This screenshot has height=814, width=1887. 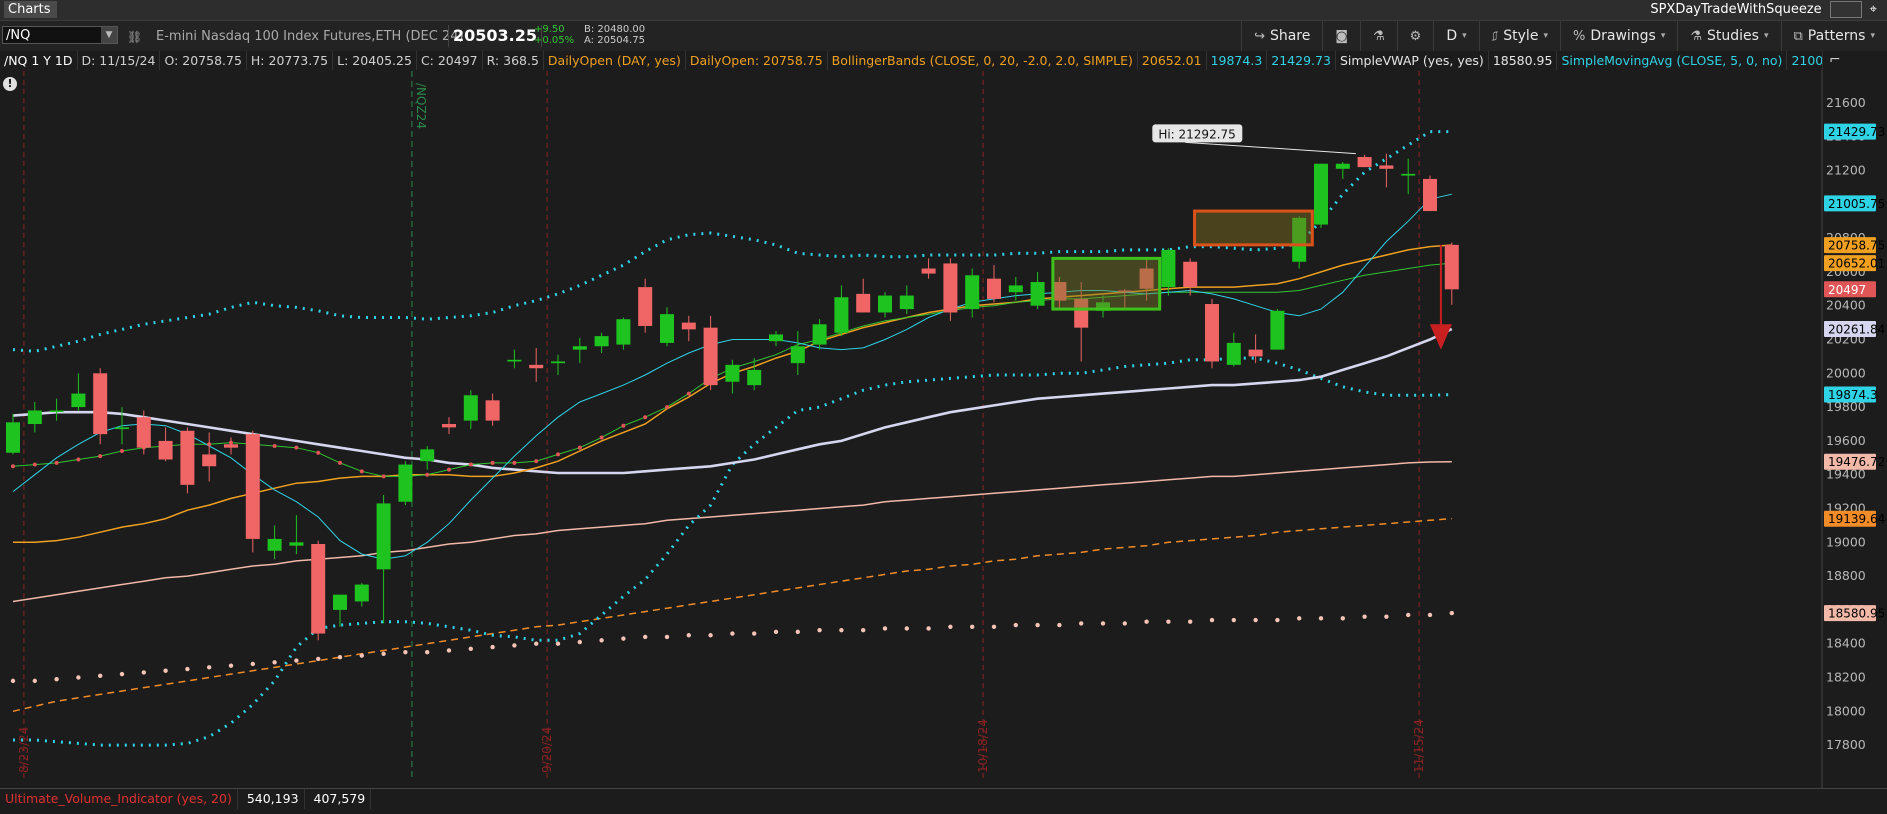 What do you see at coordinates (615, 60) in the screenshot?
I see `study-header-item: DailyOpen (DAY, yes)` at bounding box center [615, 60].